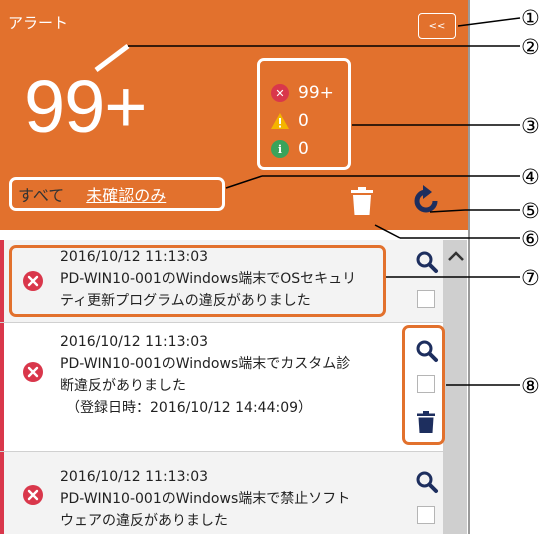 The width and height of the screenshot is (553, 534). I want to click on alert-type-counts: ✕ 99+ 0 i 0, so click(304, 114).